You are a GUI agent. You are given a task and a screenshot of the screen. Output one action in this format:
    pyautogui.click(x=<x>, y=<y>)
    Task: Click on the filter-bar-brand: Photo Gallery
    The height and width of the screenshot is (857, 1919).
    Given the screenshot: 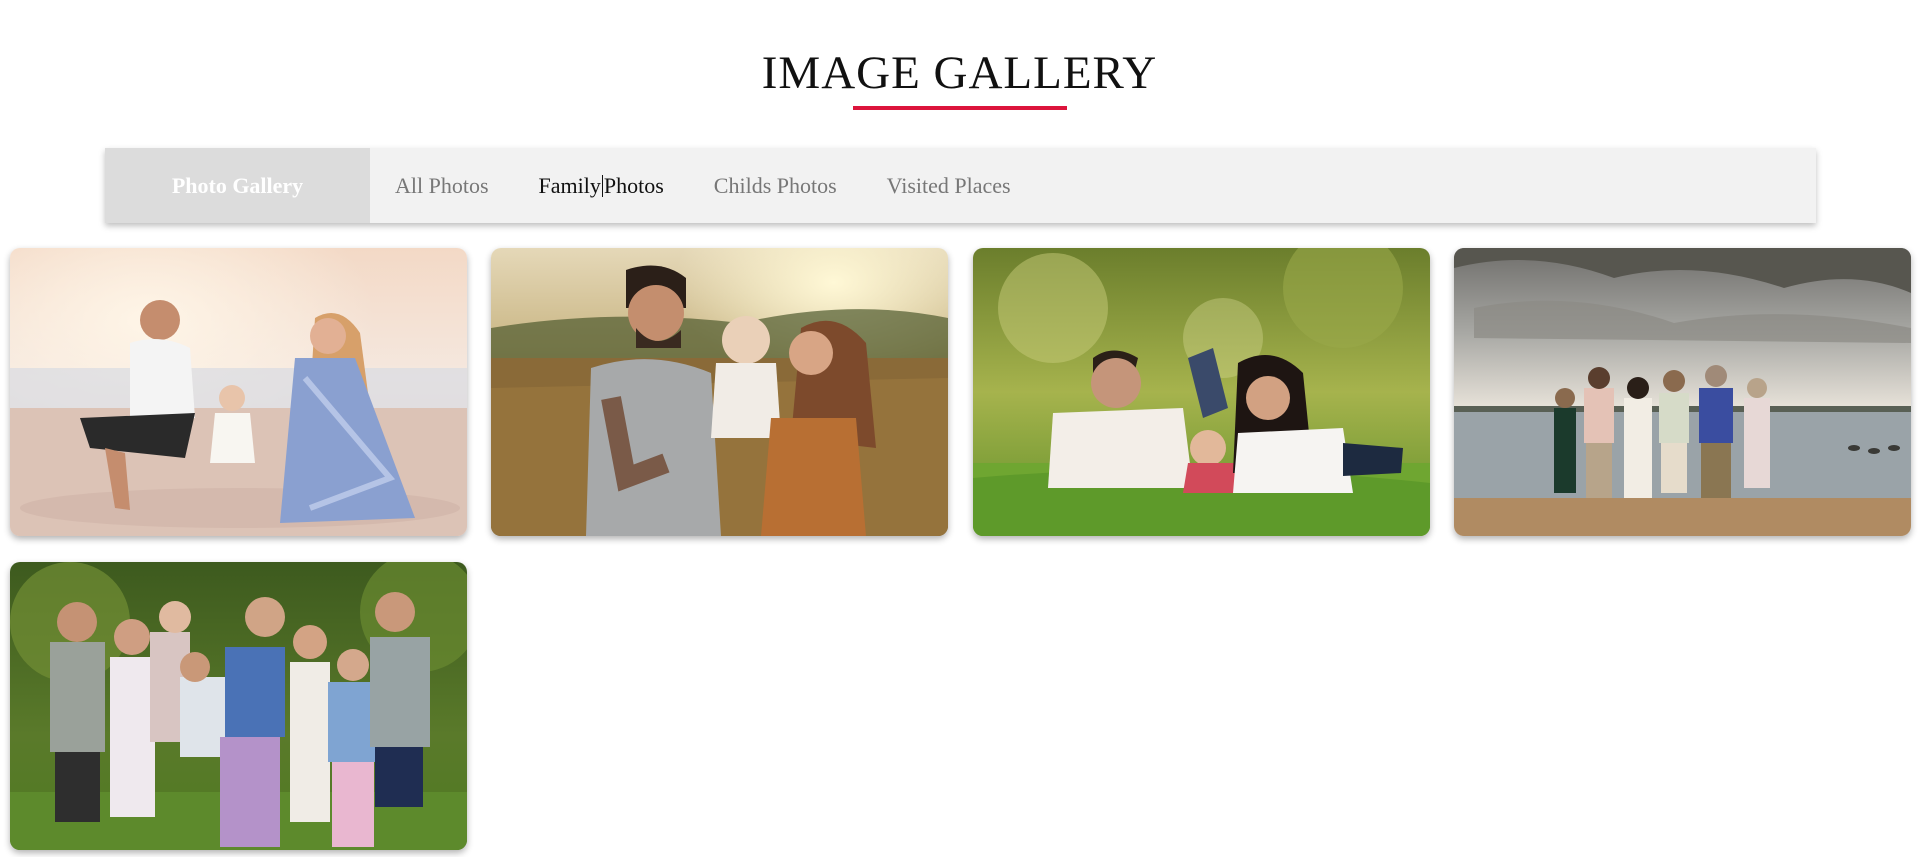 What is the action you would take?
    pyautogui.click(x=237, y=185)
    